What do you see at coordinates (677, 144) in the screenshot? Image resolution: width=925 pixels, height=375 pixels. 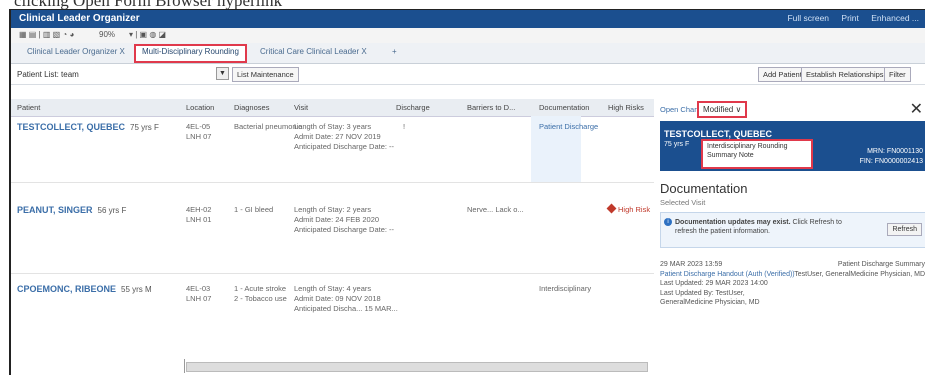 I see `banner-patient-age: 75 yrs F` at bounding box center [677, 144].